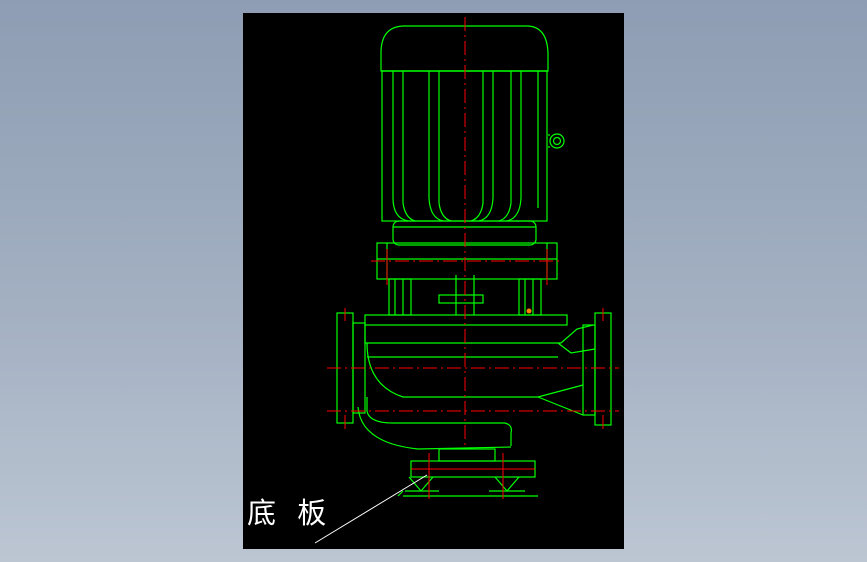 The image size is (867, 562). What do you see at coordinates (439, 421) in the screenshot?
I see `volute-lower` at bounding box center [439, 421].